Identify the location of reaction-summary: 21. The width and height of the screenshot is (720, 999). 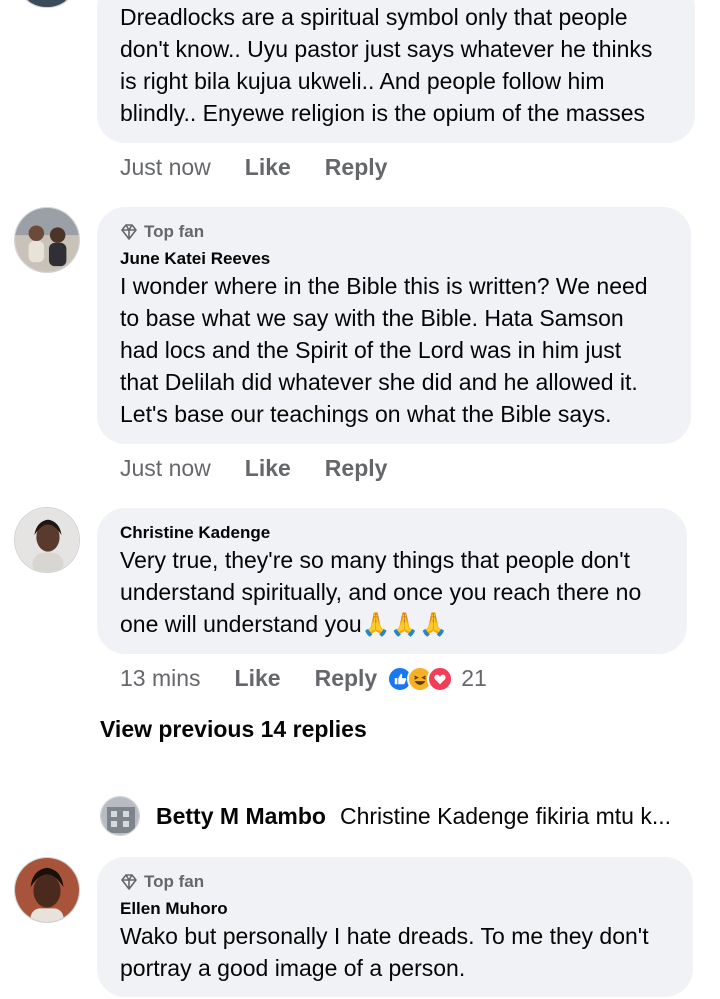
(437, 678).